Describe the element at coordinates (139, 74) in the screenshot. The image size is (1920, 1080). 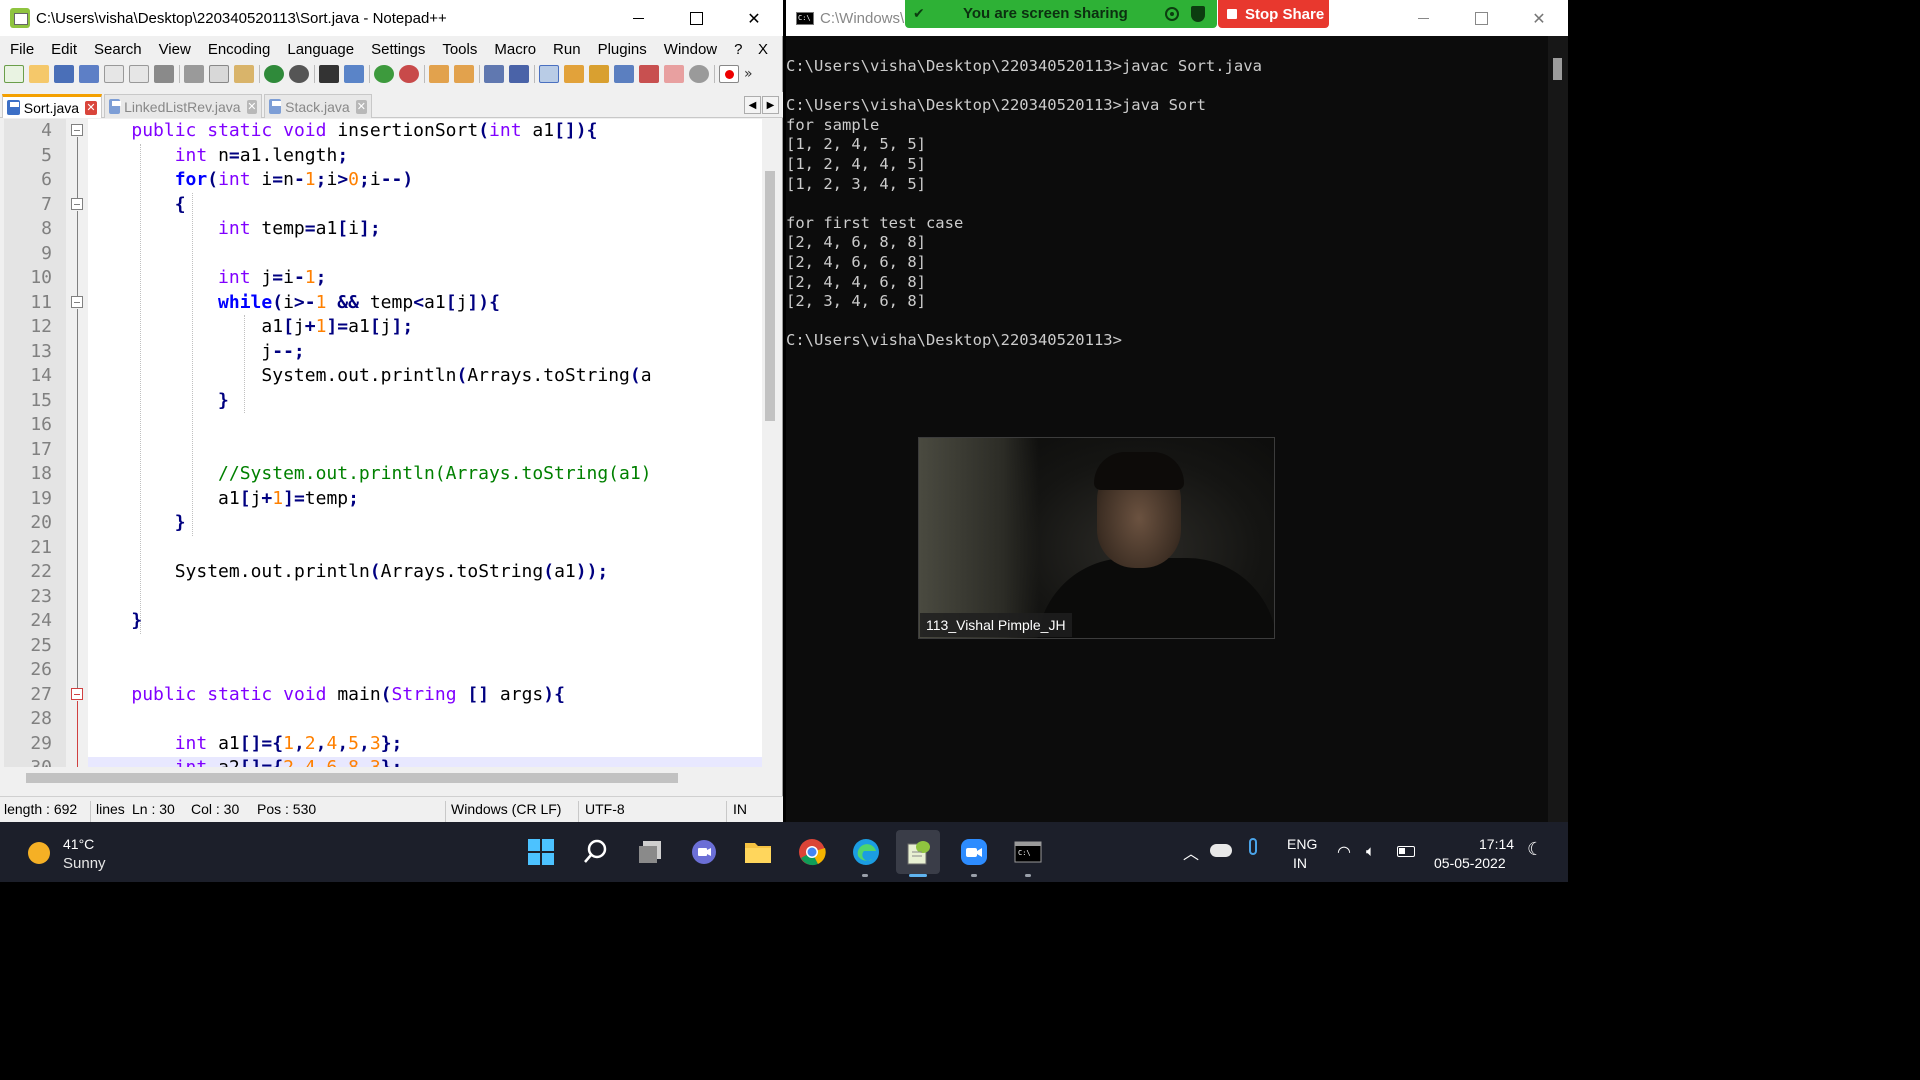
I see `close-all-icon` at that location.